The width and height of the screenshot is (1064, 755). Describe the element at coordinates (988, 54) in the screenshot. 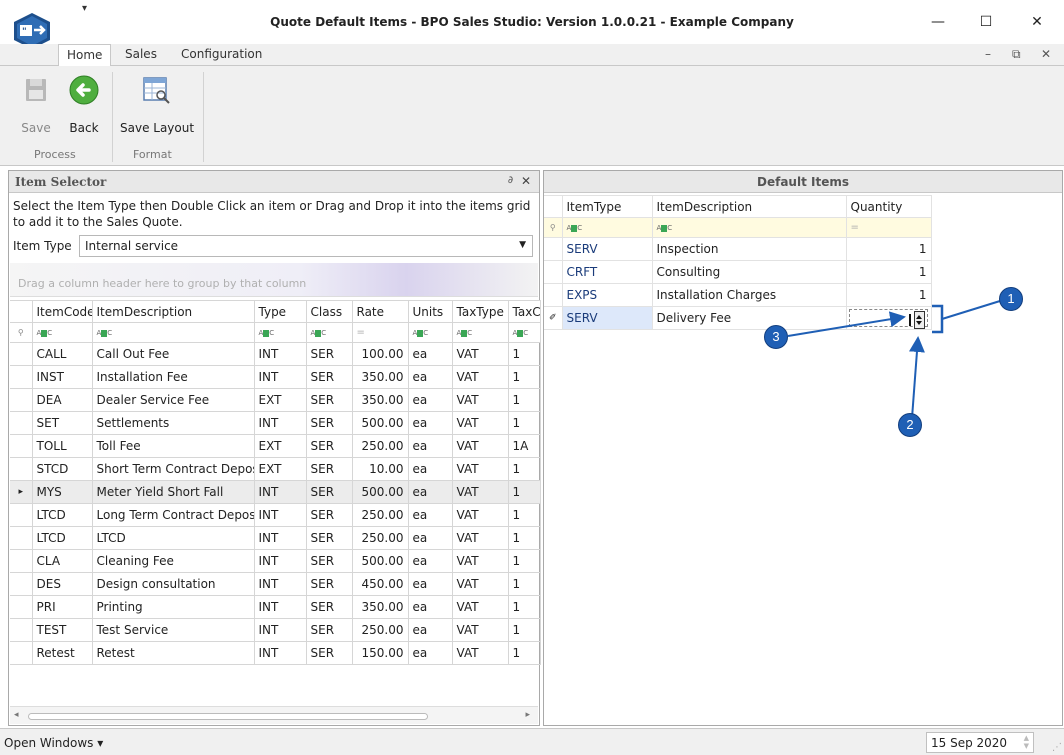

I see `mdi-minimize-button: –` at that location.